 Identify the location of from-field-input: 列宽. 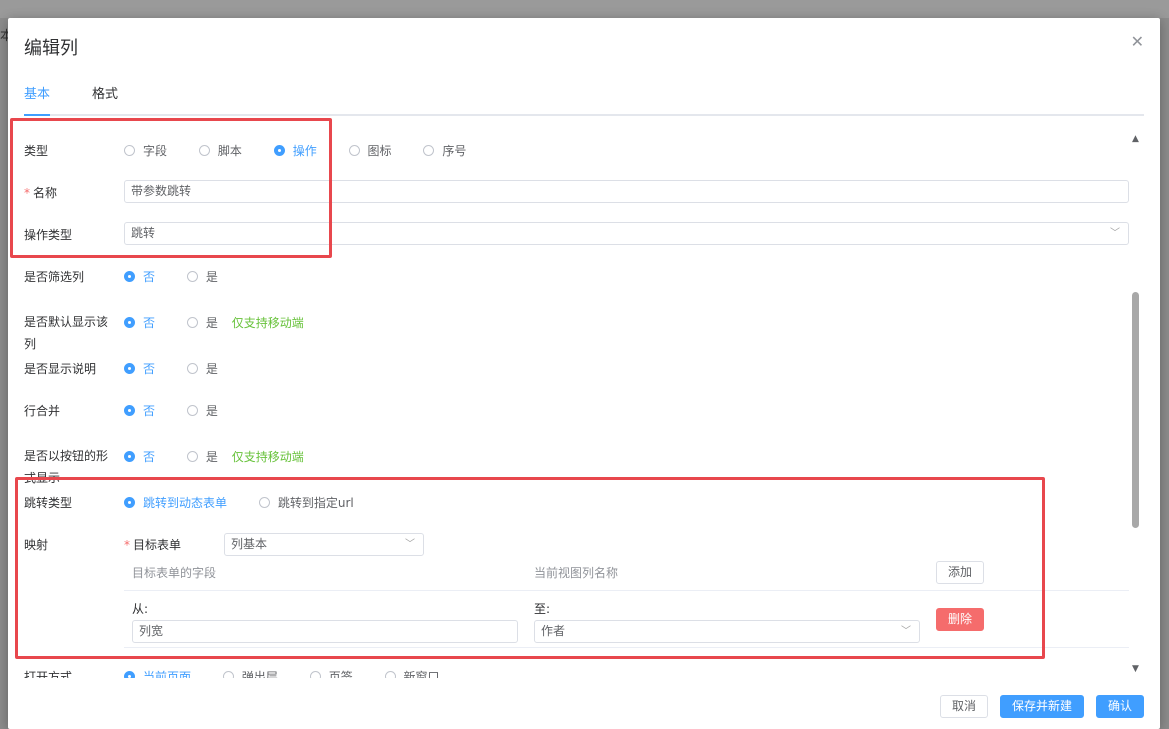
(325, 631).